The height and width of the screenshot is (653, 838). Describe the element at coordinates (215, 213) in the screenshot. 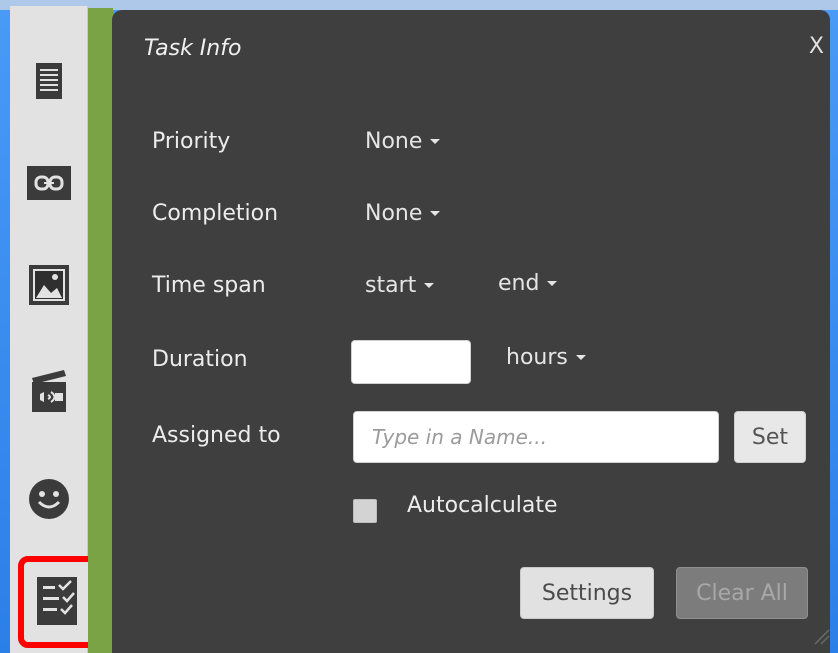

I see `completion-label: Completion` at that location.